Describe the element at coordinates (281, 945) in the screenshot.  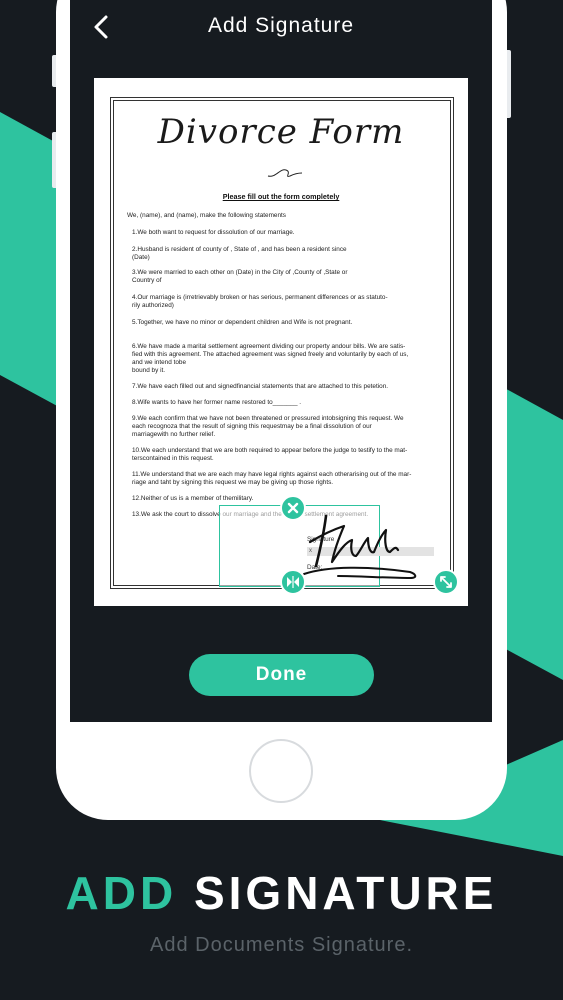
I see `promo-subtitle: Add Documents Signature.` at that location.